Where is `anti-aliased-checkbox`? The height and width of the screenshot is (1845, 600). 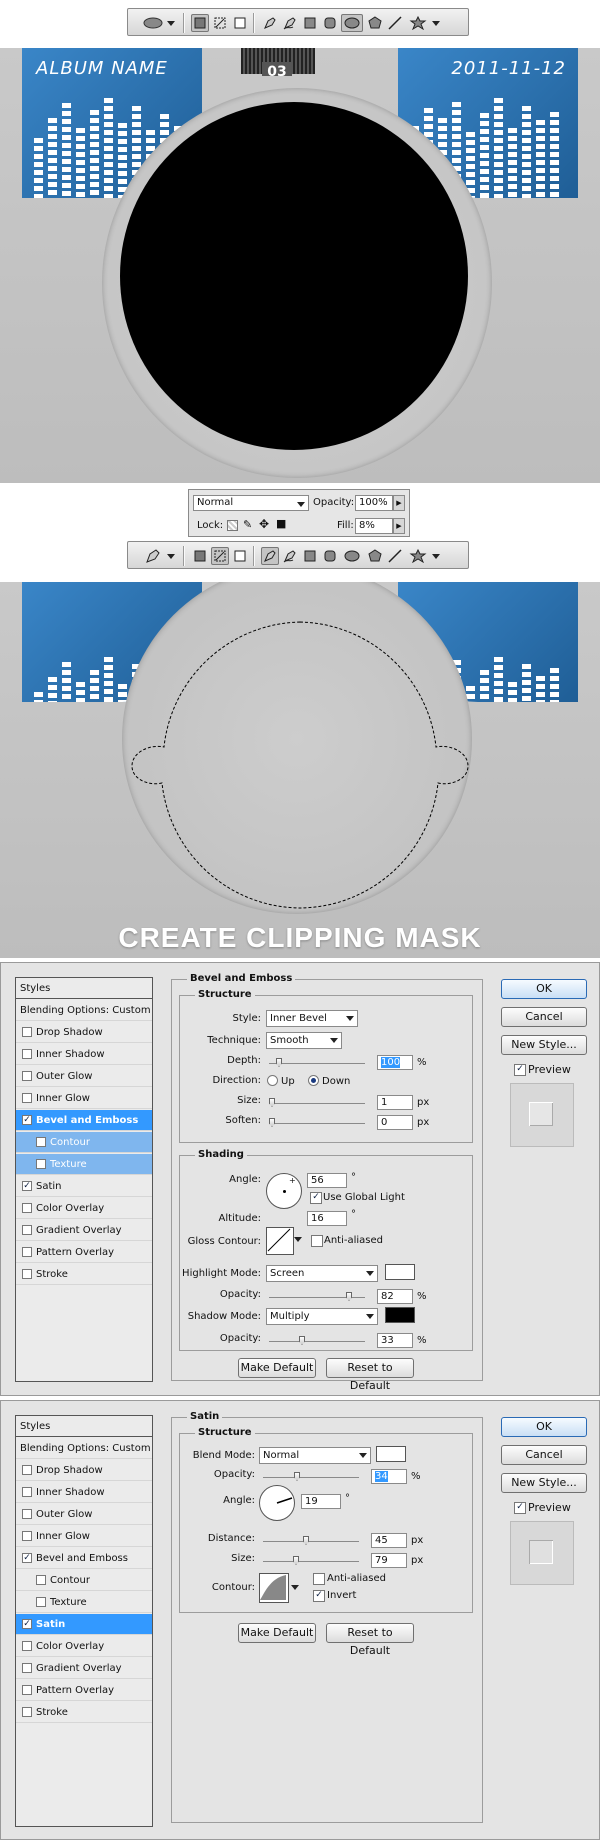
anti-aliased-checkbox is located at coordinates (317, 1241).